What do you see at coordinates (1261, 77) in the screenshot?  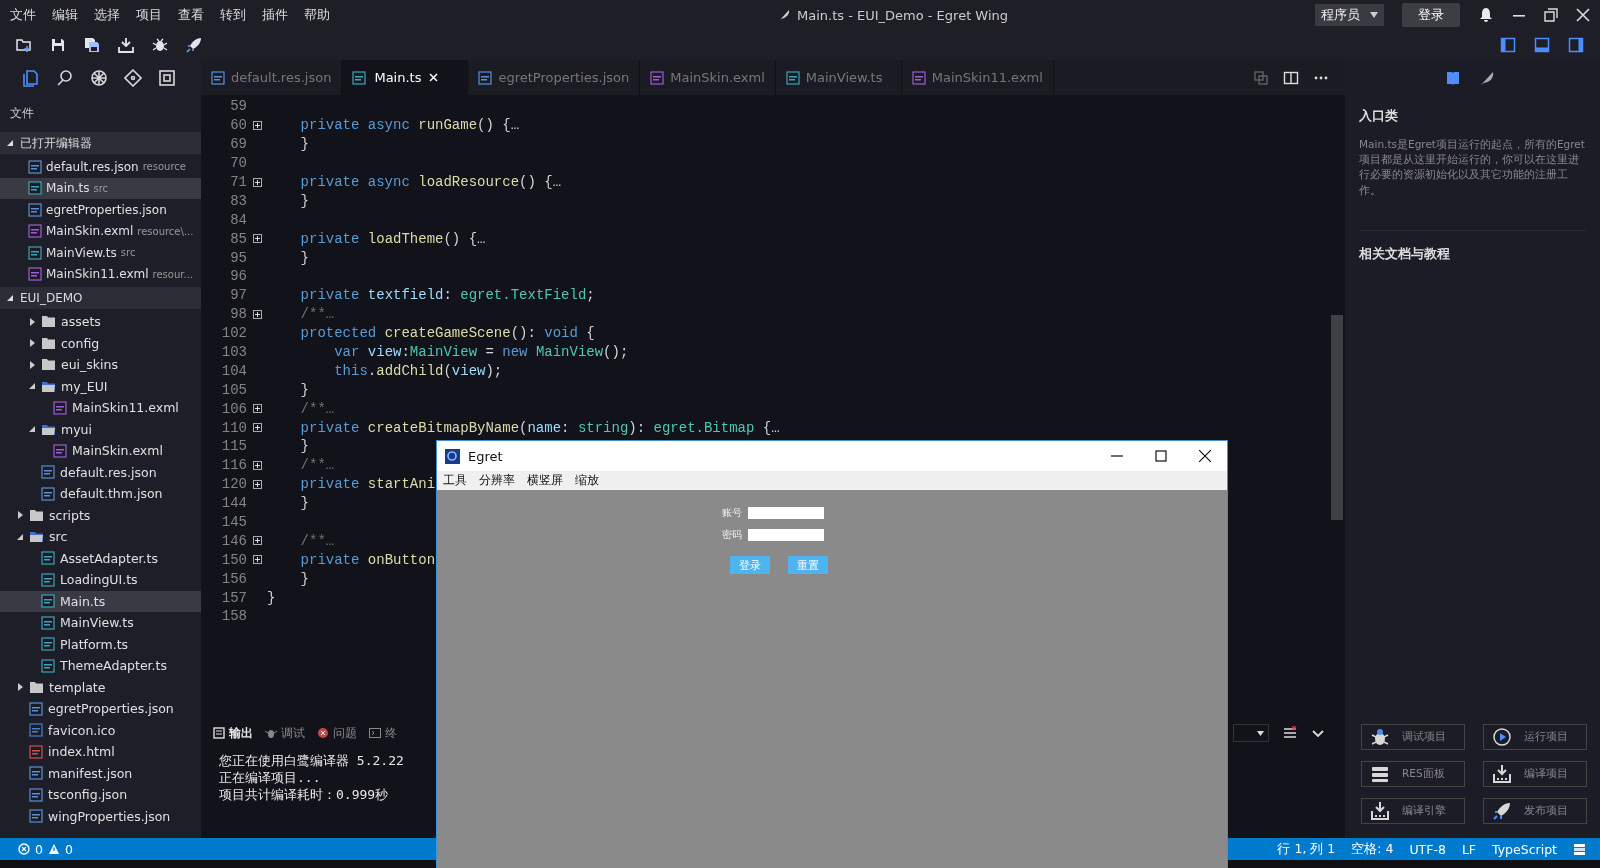 I see `copy-icon` at bounding box center [1261, 77].